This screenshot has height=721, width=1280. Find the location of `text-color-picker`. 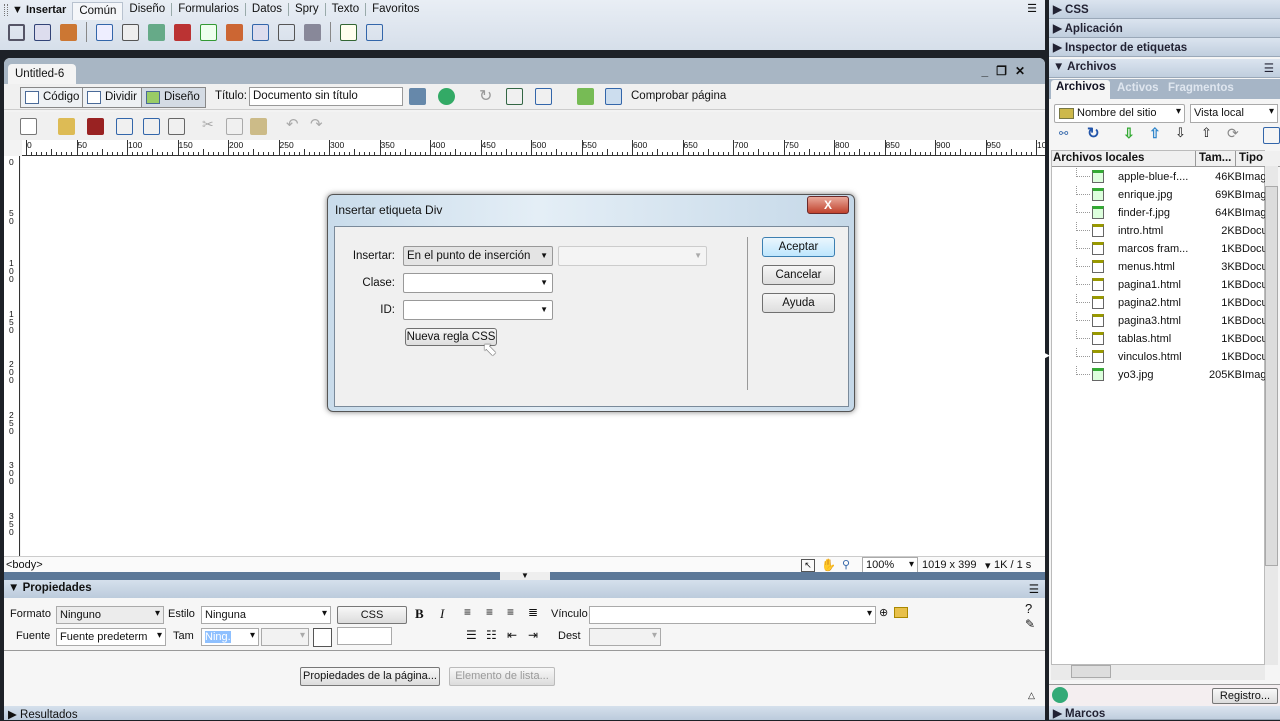

text-color-picker is located at coordinates (322, 637).